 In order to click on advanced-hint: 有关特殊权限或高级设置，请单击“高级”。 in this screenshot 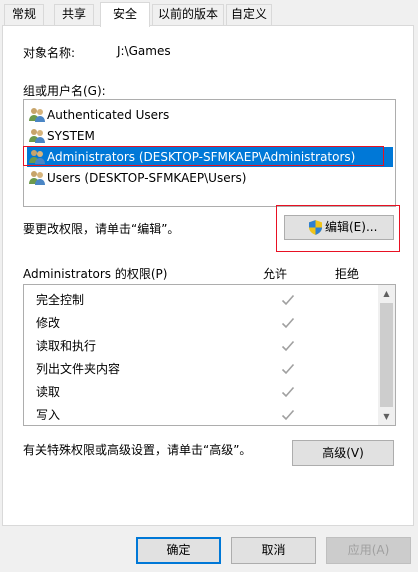, I will do `click(137, 450)`.